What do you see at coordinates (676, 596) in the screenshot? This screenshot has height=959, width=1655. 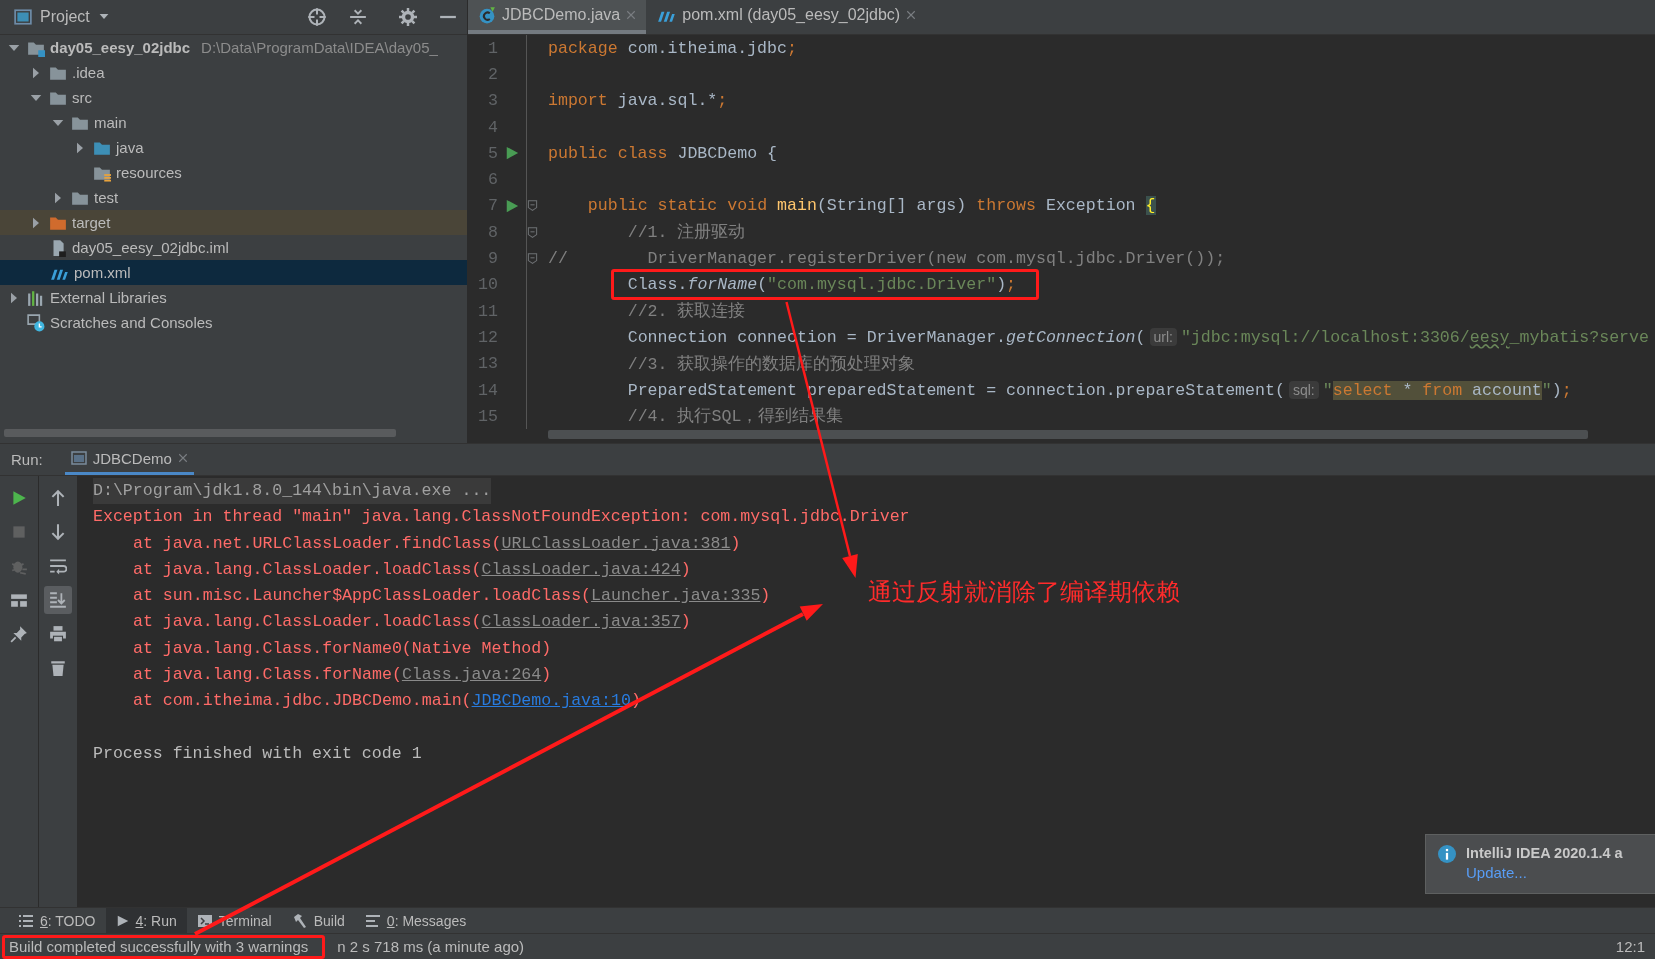 I see `source-link: Launcher.java:335` at bounding box center [676, 596].